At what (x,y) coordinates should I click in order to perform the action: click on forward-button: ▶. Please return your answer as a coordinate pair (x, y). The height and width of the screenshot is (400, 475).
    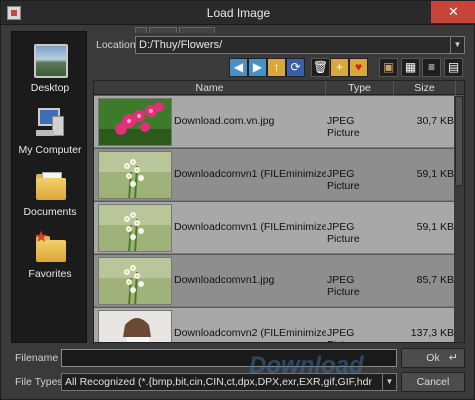
    Looking at the image, I should click on (257, 67).